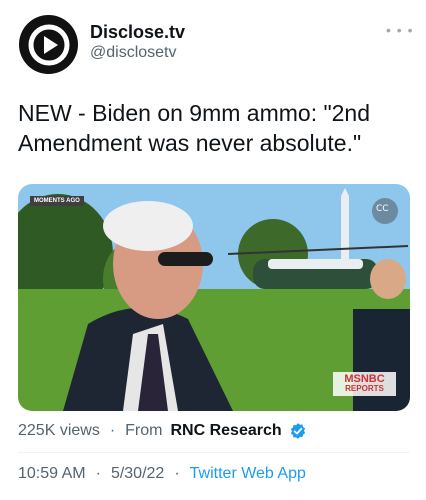 This screenshot has height=500, width=426. Describe the element at coordinates (399, 30) in the screenshot. I see `more-icon: • • •` at that location.